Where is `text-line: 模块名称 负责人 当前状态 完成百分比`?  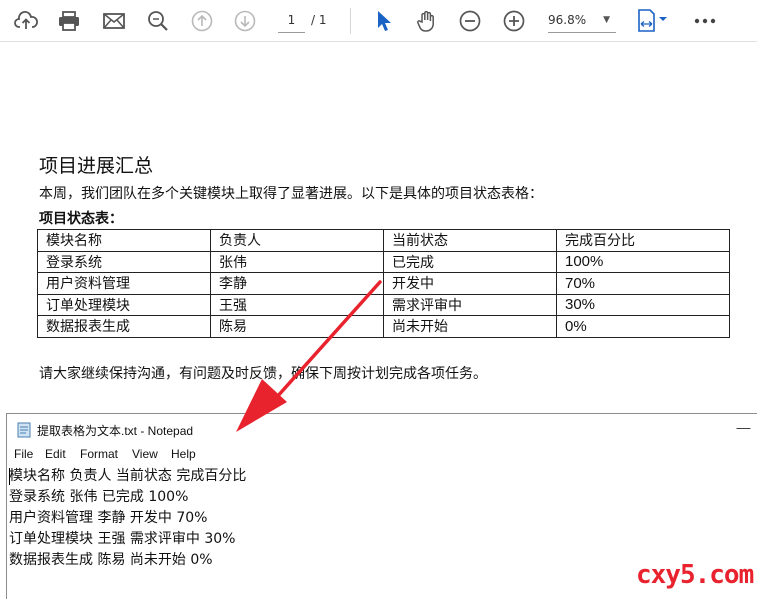 text-line: 模块名称 负责人 当前状态 完成百分比 is located at coordinates (128, 476).